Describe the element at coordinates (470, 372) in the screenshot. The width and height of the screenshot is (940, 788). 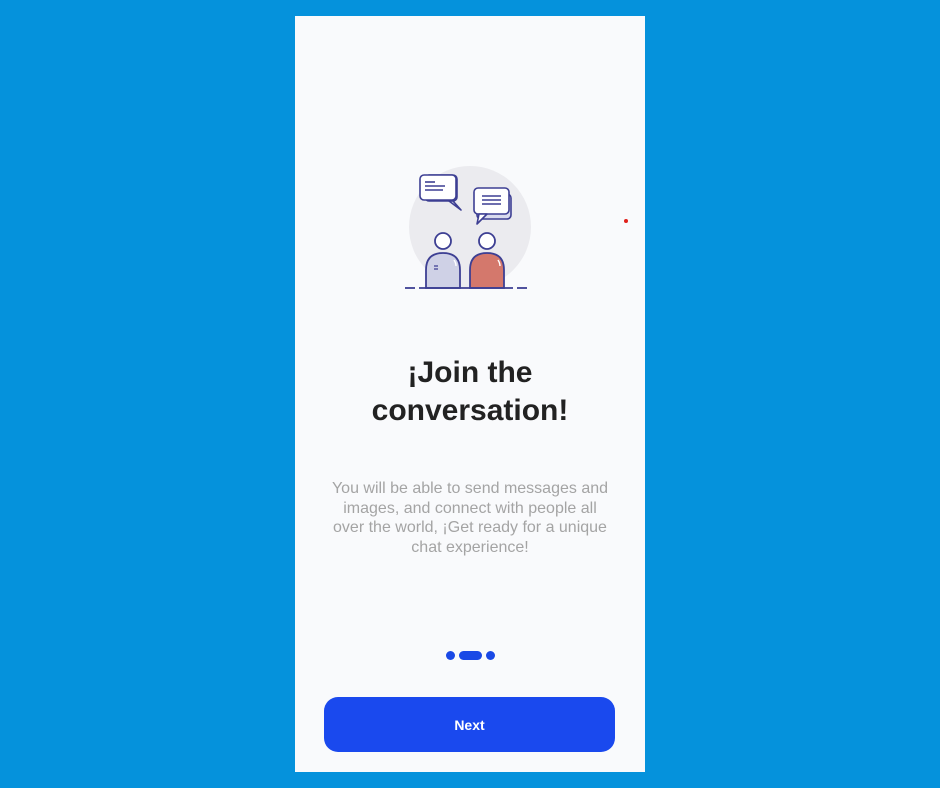
I see `title-line: ¡Join the` at that location.